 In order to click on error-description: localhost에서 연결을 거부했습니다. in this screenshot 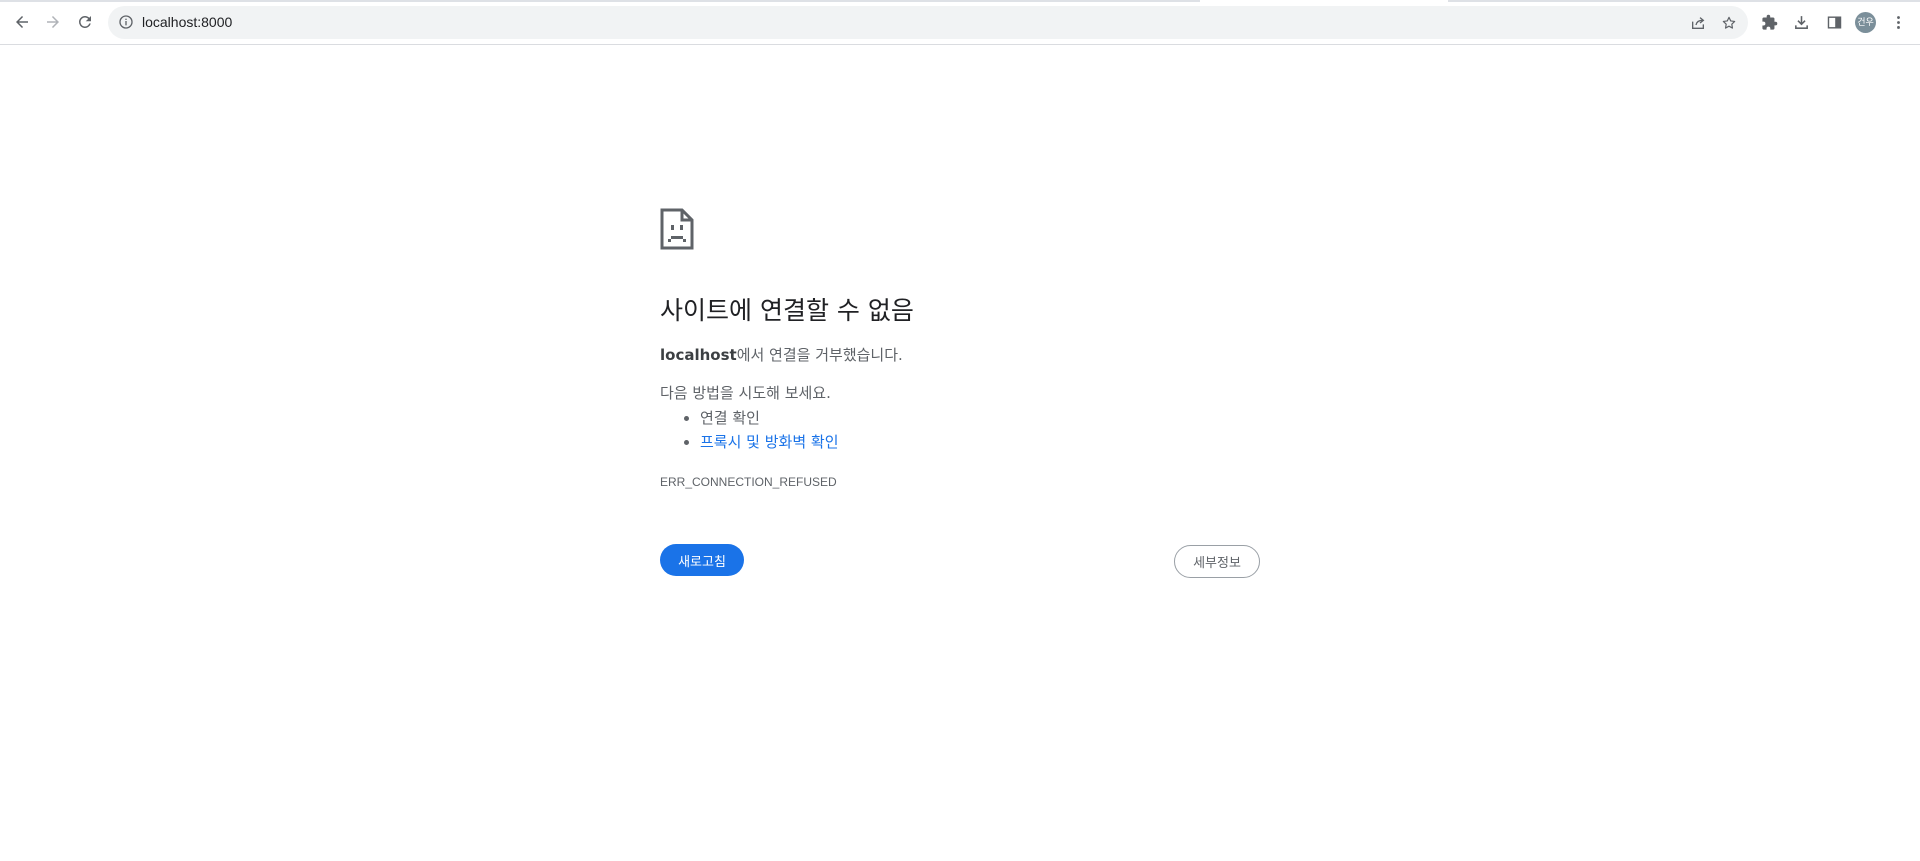, I will do `click(781, 355)`.